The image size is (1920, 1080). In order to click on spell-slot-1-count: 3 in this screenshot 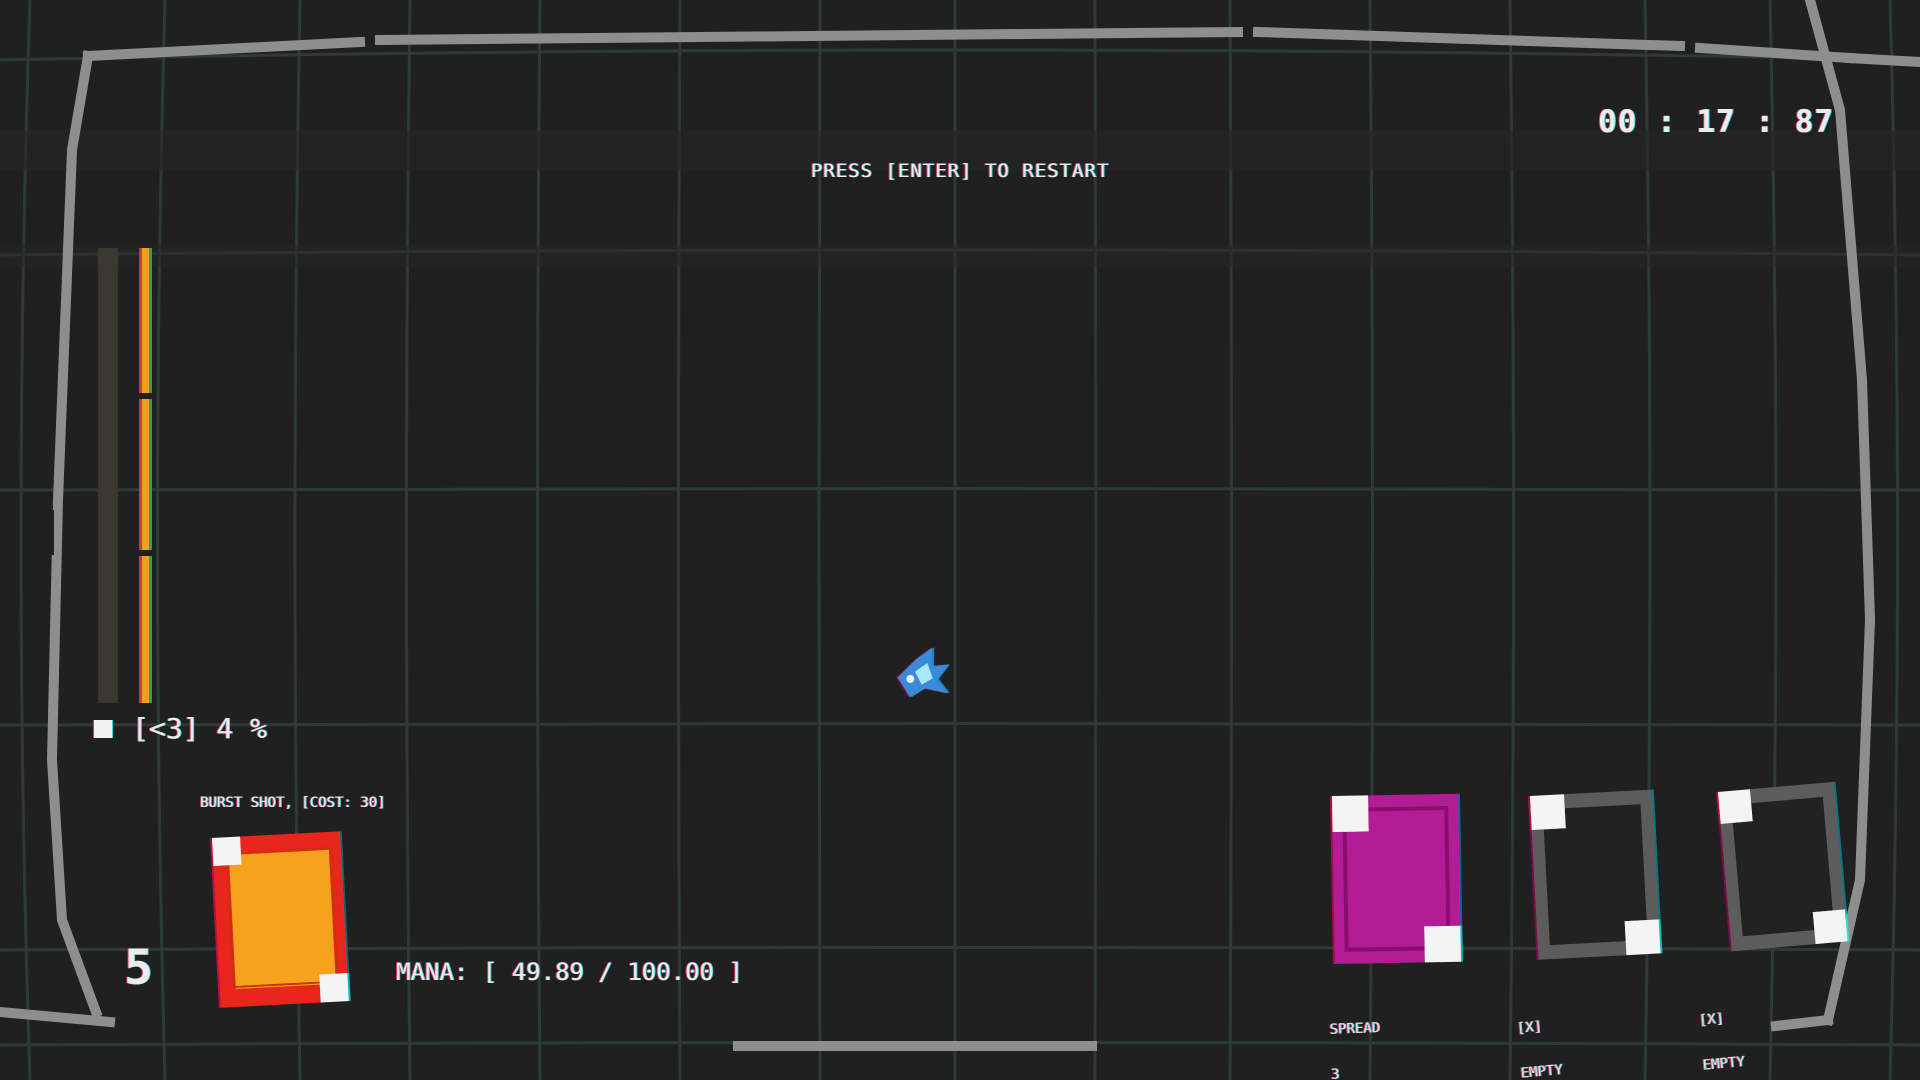, I will do `click(1335, 1073)`.